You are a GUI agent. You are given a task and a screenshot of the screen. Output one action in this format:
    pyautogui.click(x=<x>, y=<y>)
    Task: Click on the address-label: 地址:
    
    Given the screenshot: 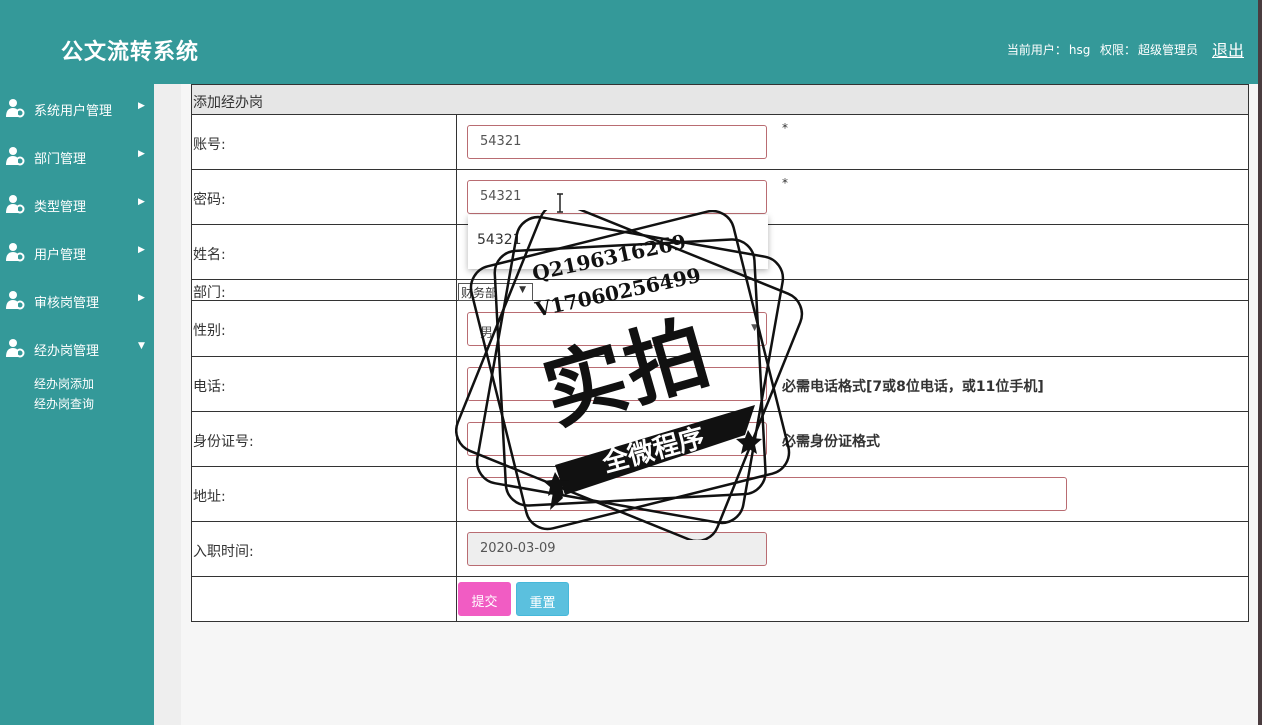 What is the action you would take?
    pyautogui.click(x=209, y=497)
    